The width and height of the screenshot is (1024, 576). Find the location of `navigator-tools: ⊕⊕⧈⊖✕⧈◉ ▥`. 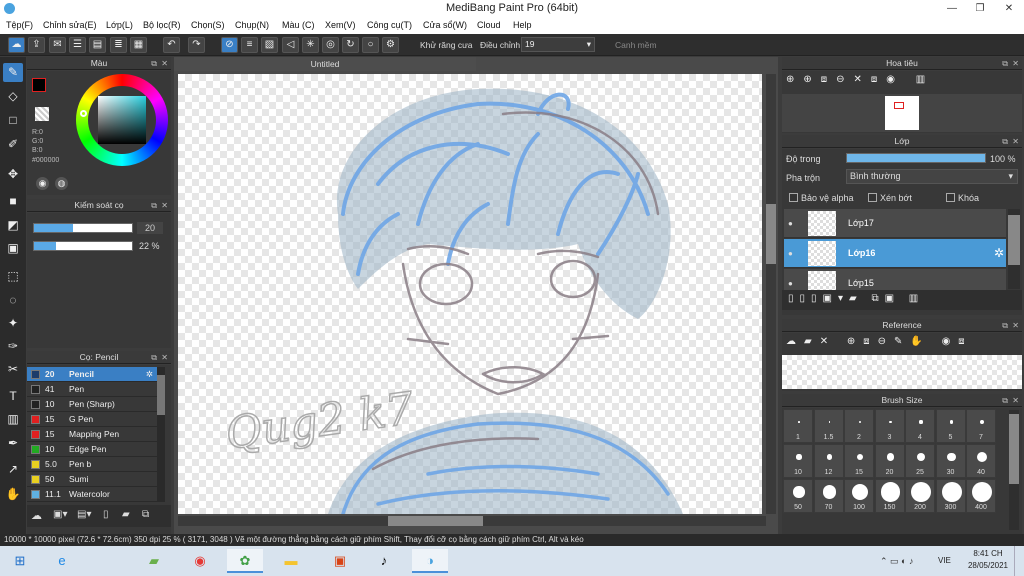

navigator-tools: ⊕⊕⧈⊖✕⧈◉ ▥ is located at coordinates (860, 79).